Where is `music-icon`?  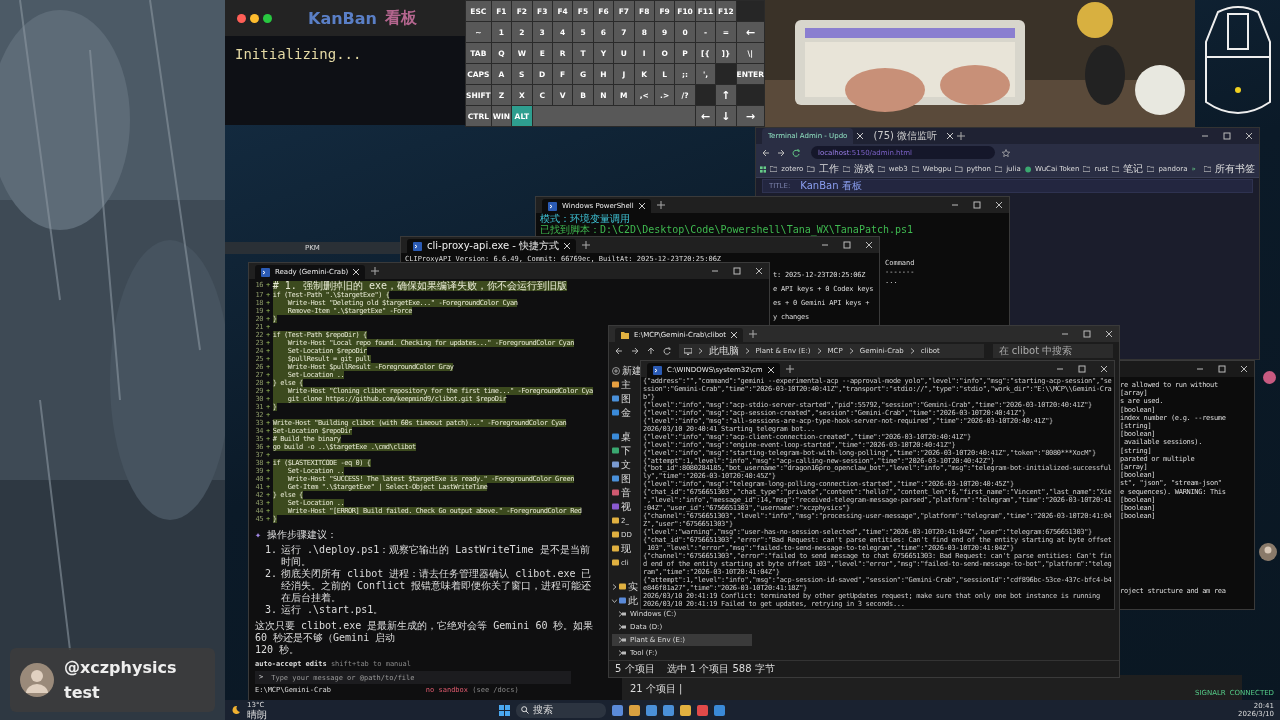 music-icon is located at coordinates (615, 492).